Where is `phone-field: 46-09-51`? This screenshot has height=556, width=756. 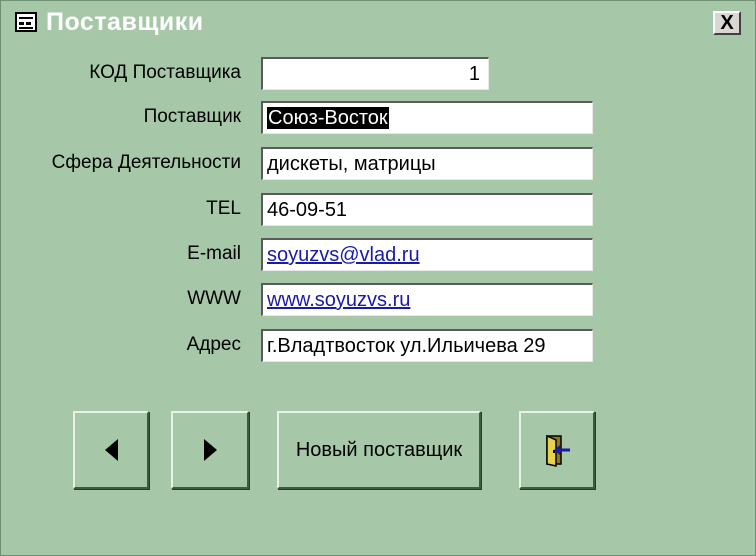
phone-field: 46-09-51 is located at coordinates (427, 209).